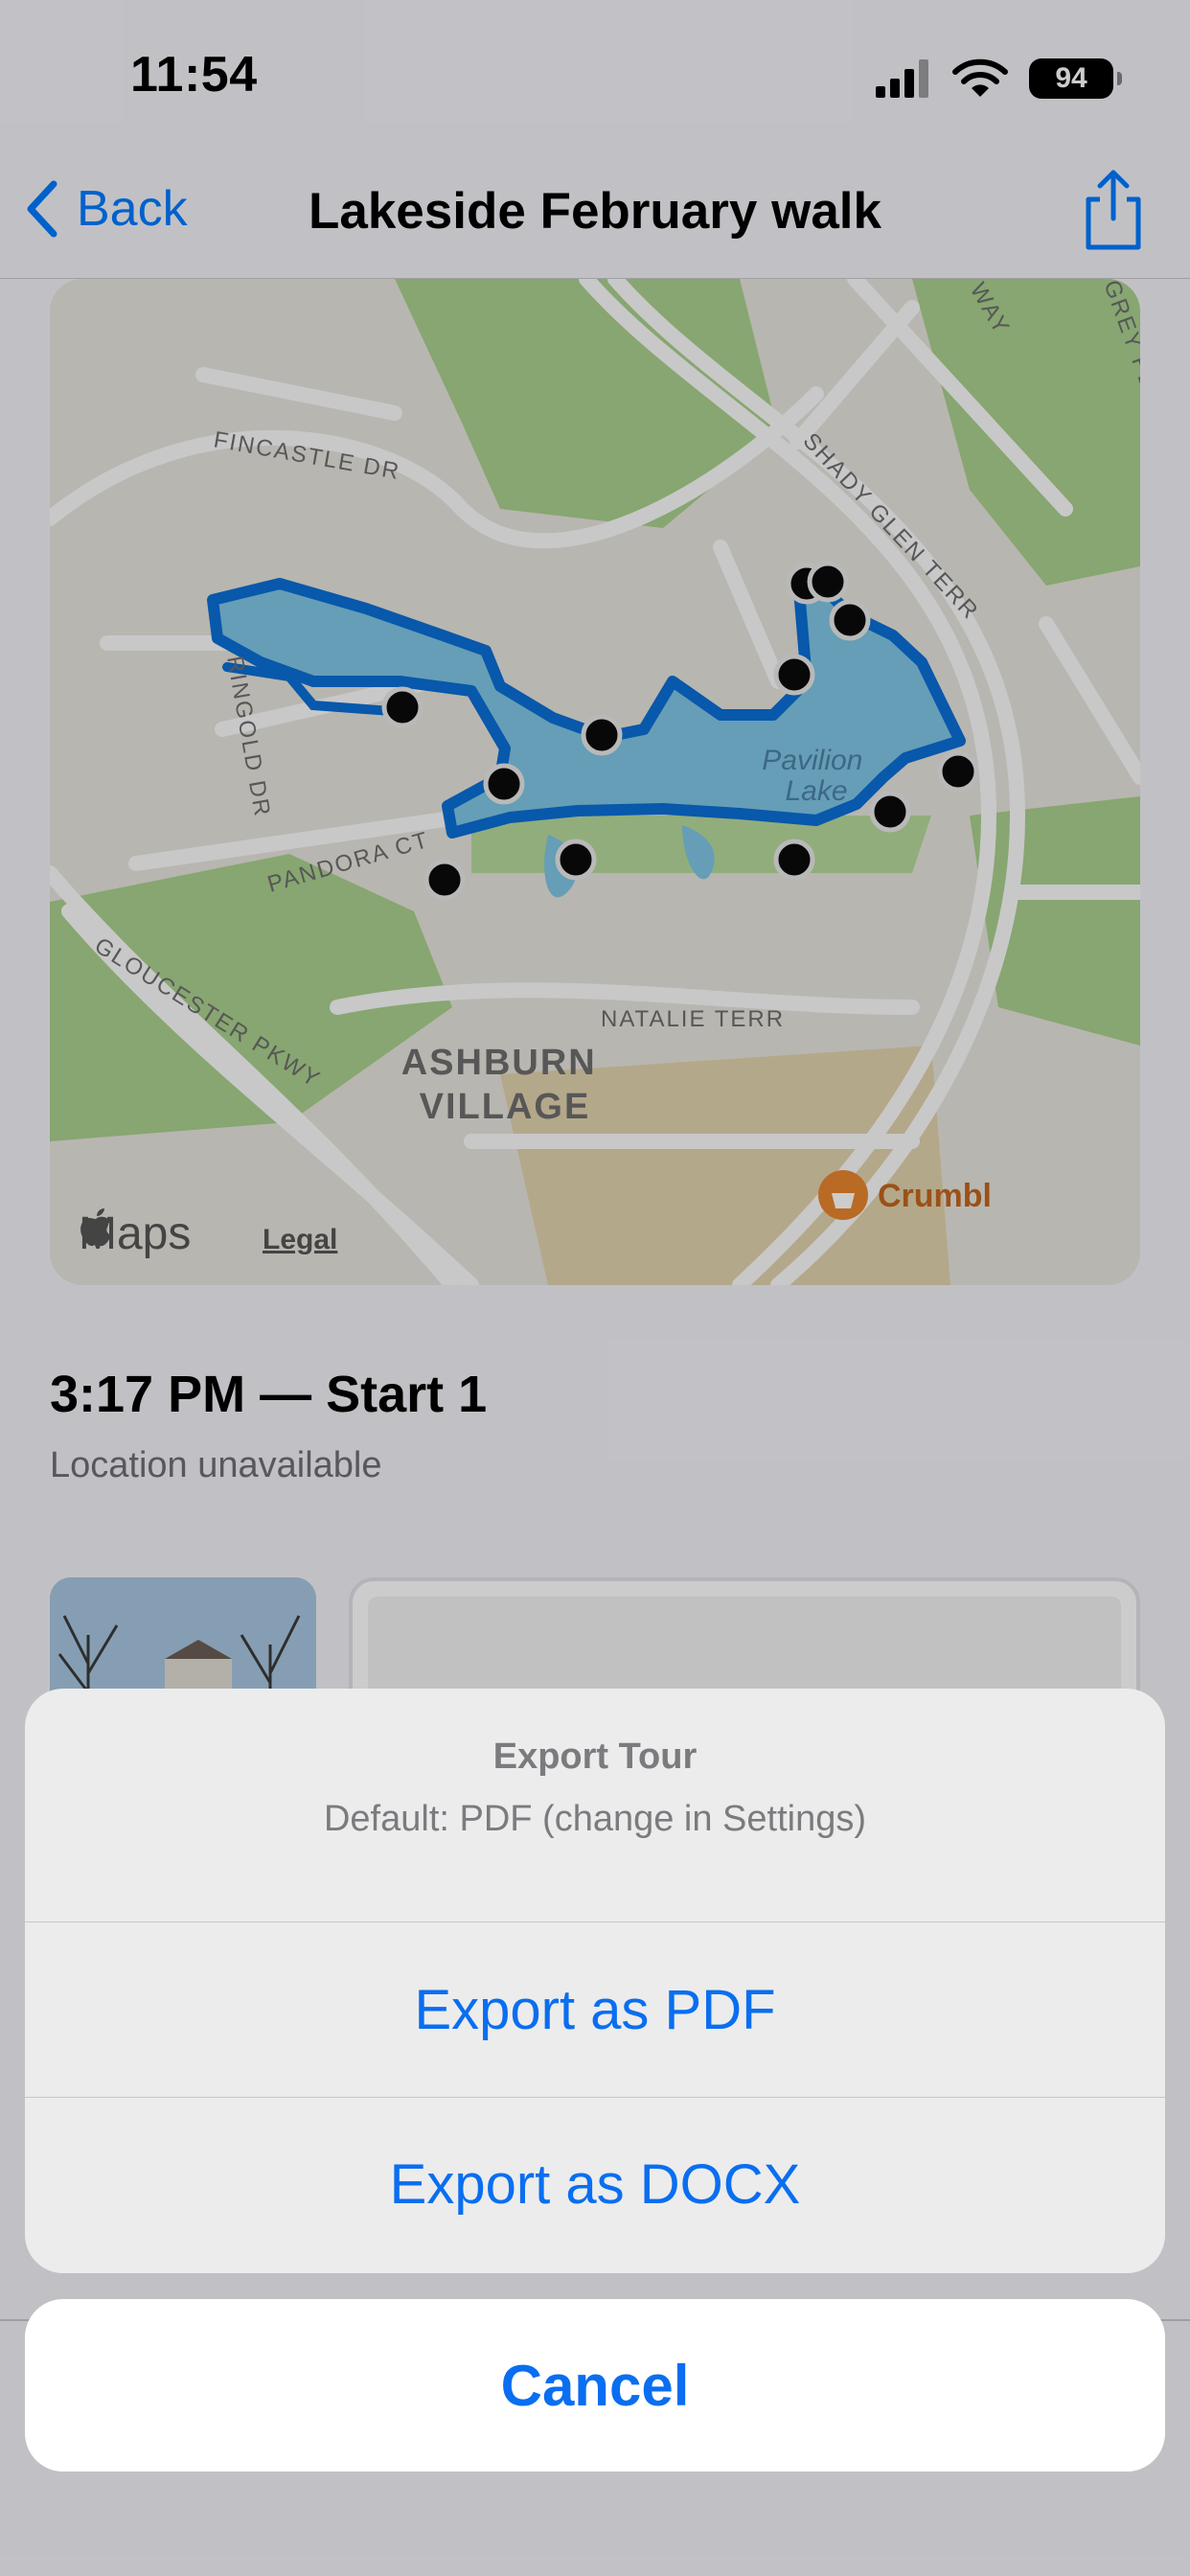 Image resolution: width=1190 pixels, height=2576 pixels. Describe the element at coordinates (595, 1756) in the screenshot. I see `action-sheet-title: Export Tour` at that location.